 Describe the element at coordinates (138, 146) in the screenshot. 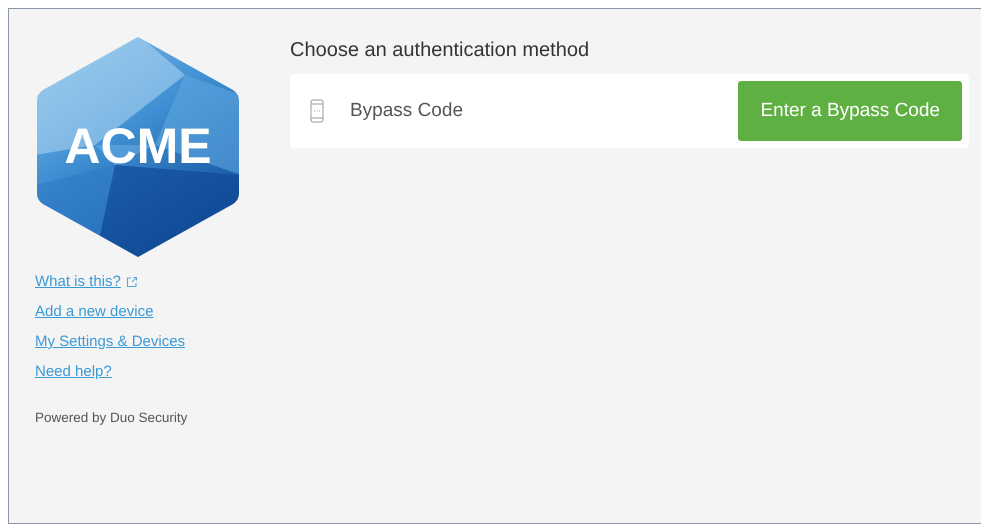

I see `logo-text: ACME` at that location.